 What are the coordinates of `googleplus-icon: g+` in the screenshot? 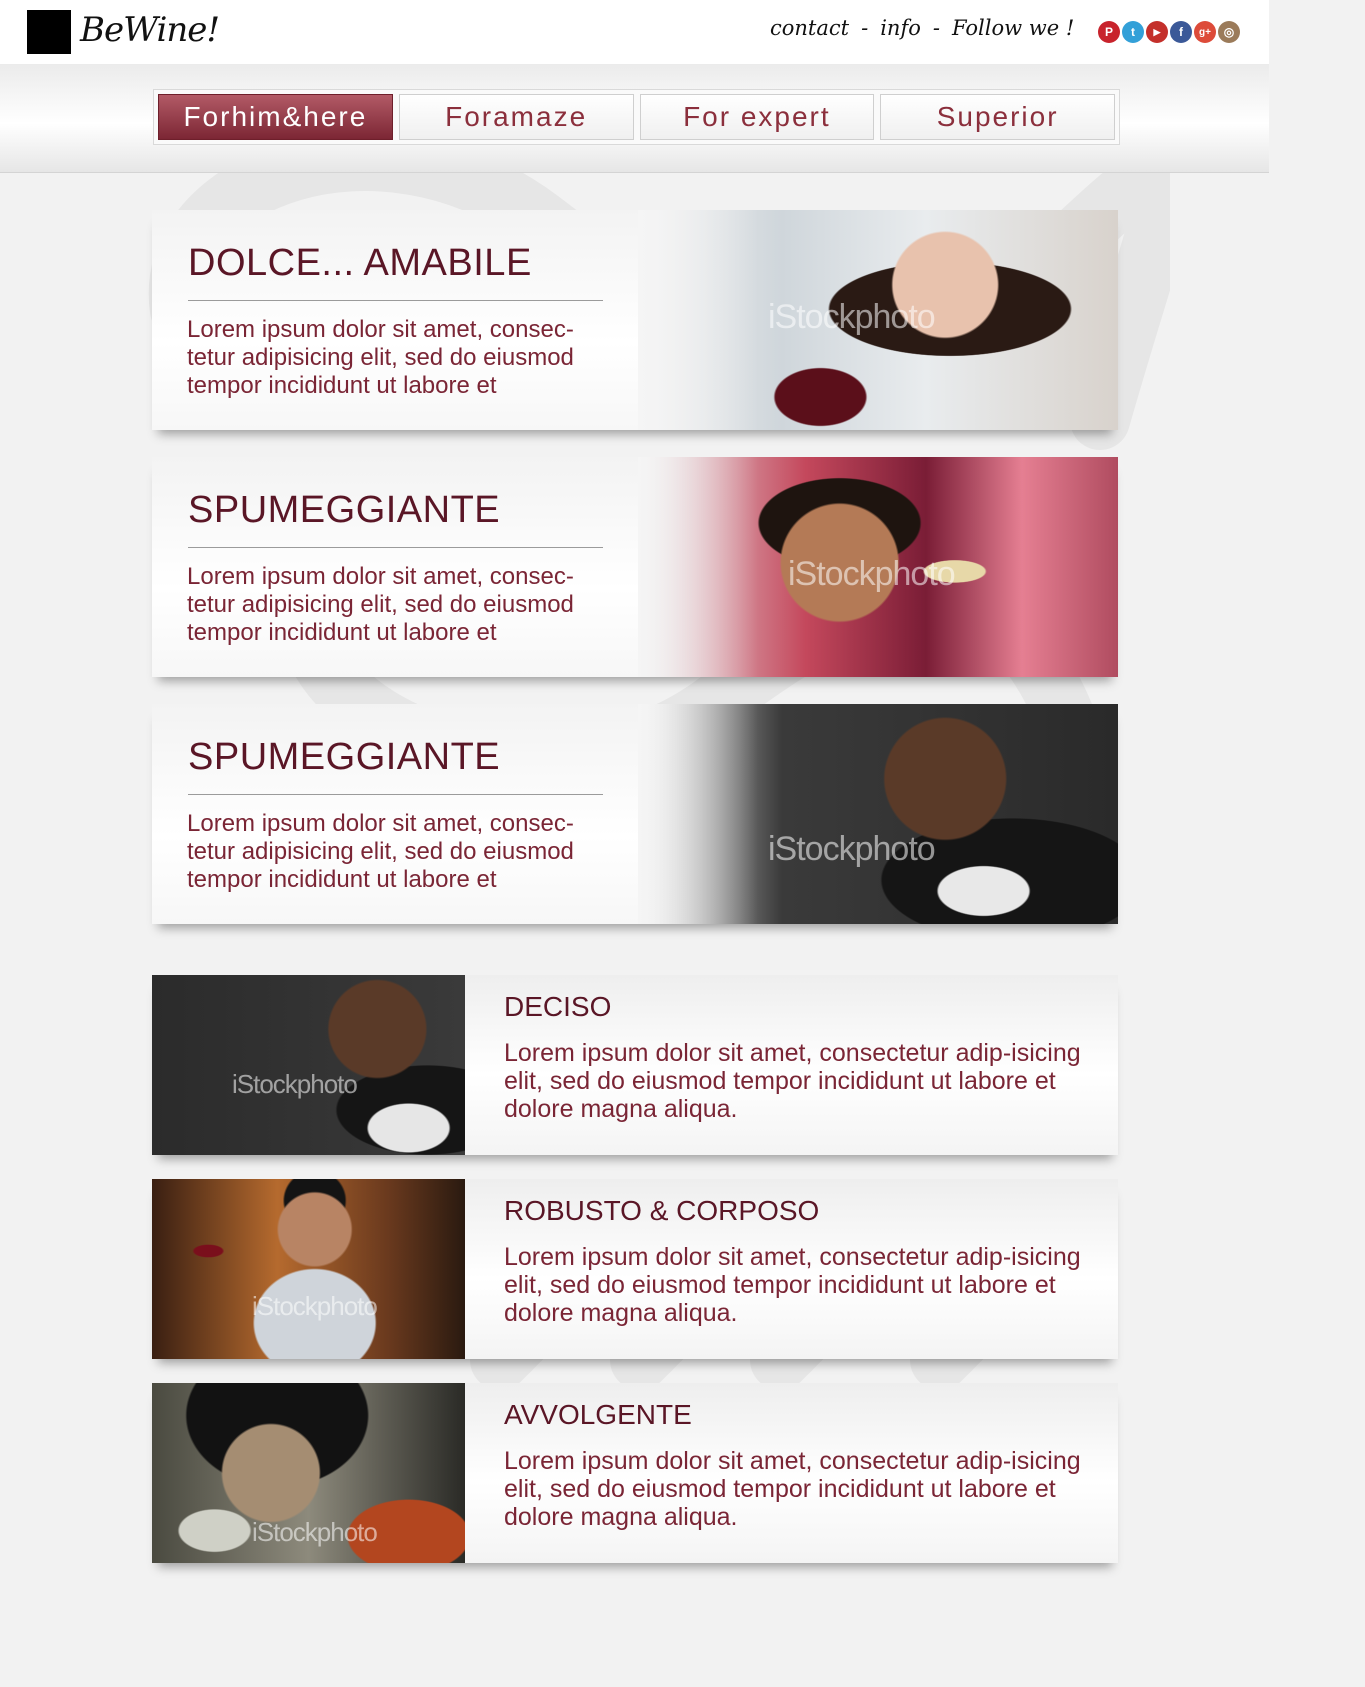 It's located at (1205, 32).